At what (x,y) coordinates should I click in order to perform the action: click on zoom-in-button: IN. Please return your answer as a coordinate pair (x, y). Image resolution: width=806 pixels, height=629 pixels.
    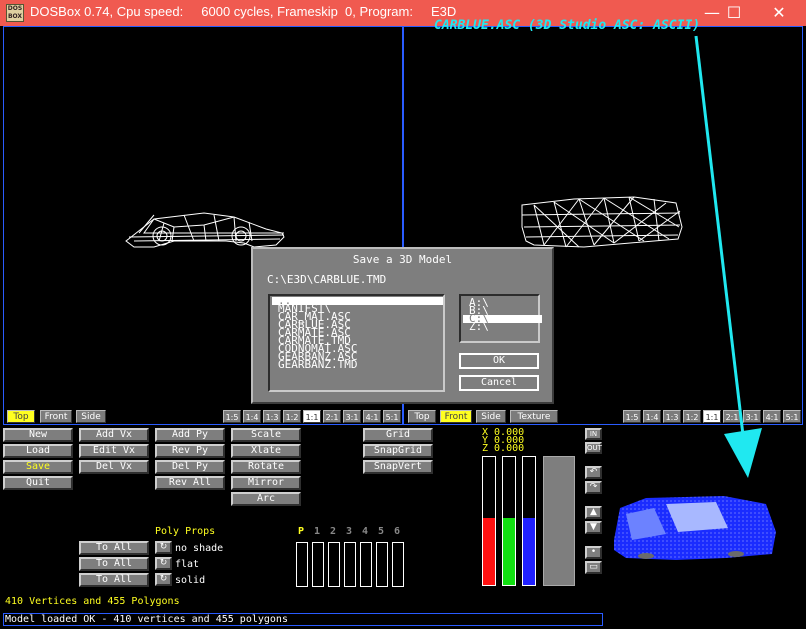
    Looking at the image, I should click on (593, 434).